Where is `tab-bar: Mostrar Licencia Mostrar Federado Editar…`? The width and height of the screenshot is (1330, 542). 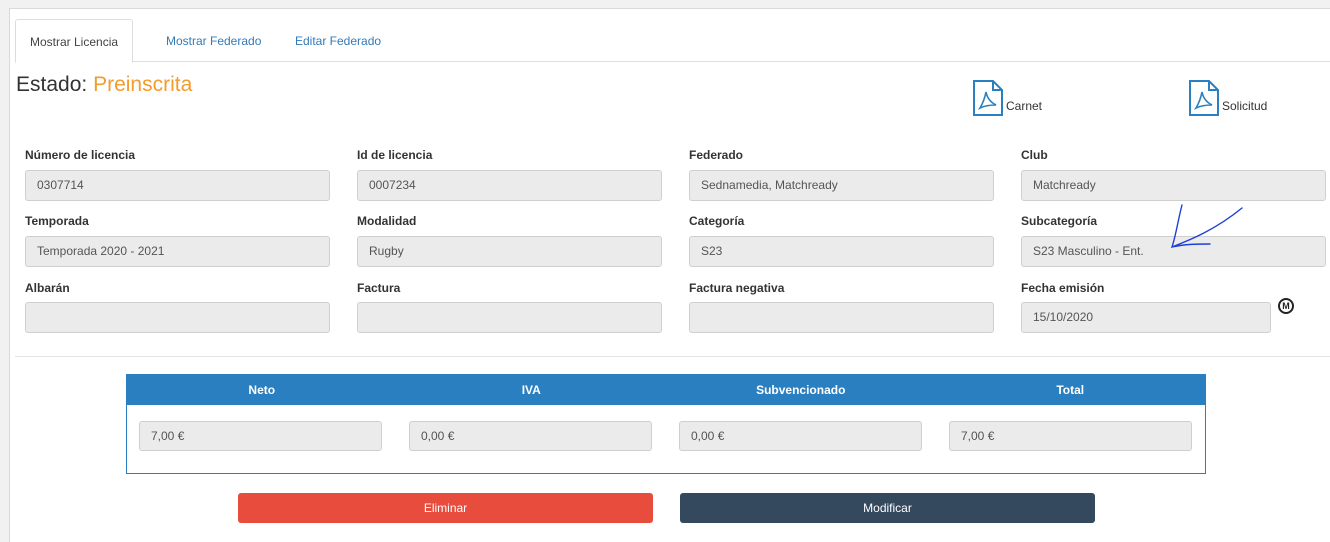
tab-bar: Mostrar Licencia Mostrar Federado Editar… is located at coordinates (672, 41).